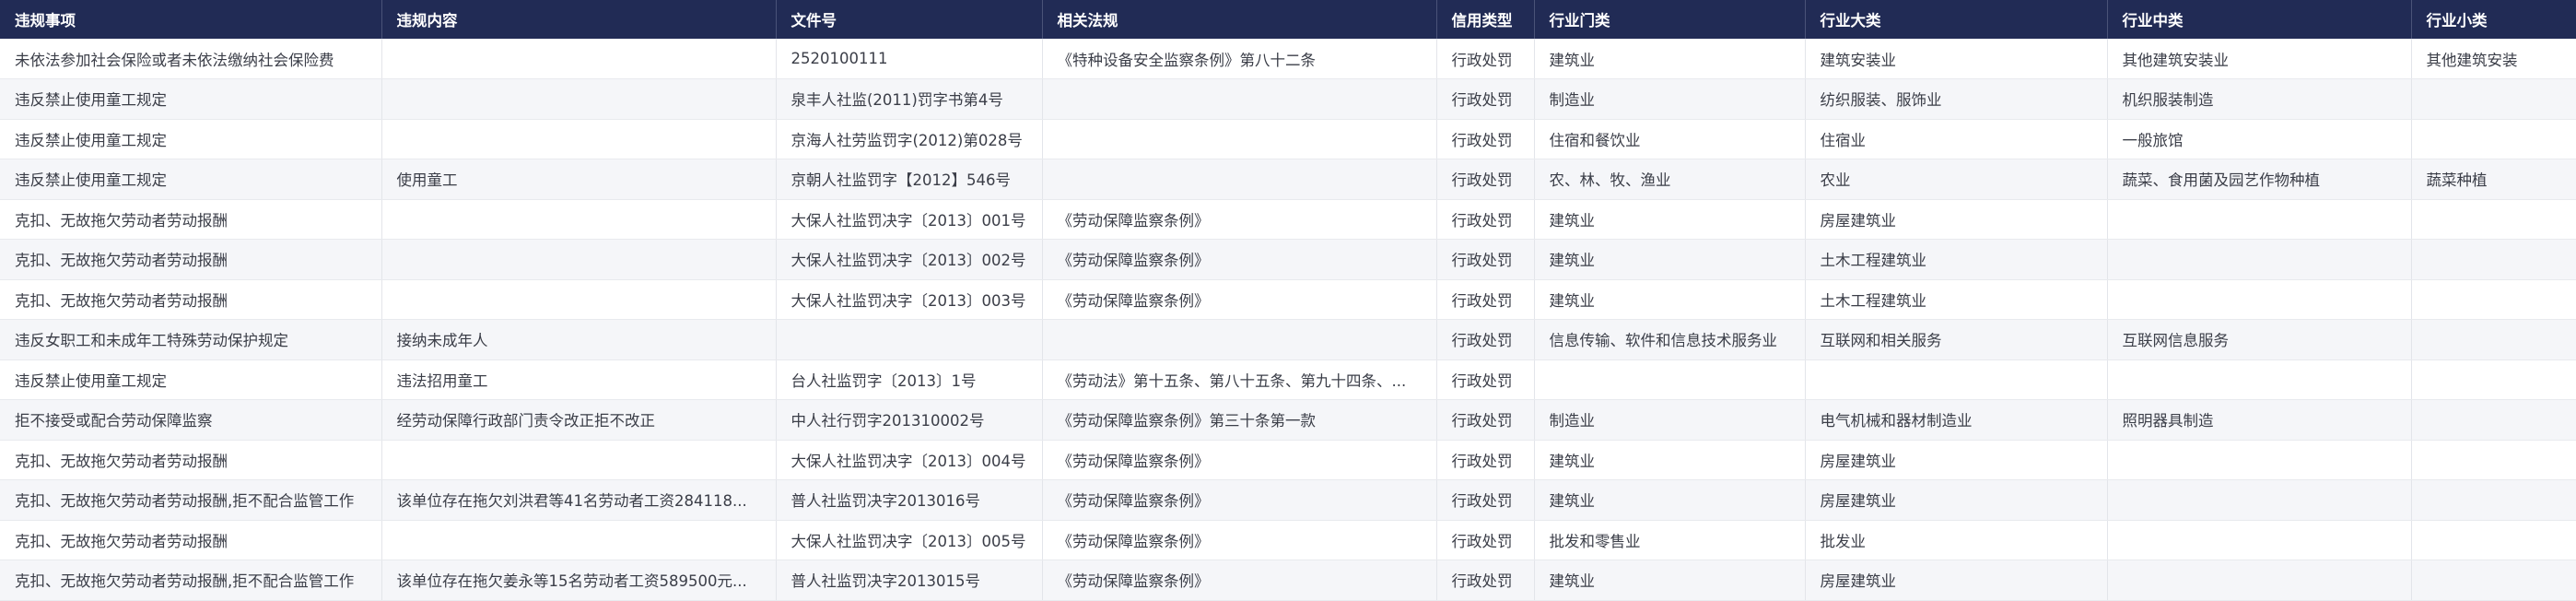 This screenshot has width=2576, height=601. Describe the element at coordinates (2259, 339) in the screenshot. I see `cell-industry-group: 互联网信息服务` at that location.